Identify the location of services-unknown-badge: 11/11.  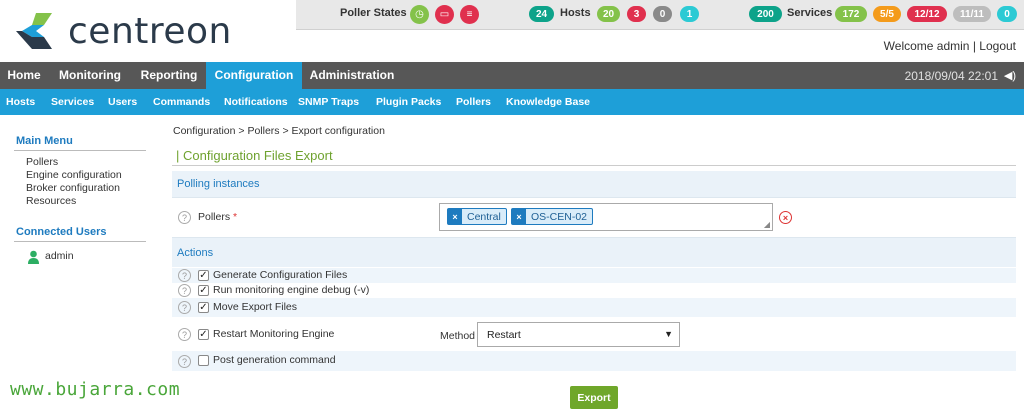
(972, 14).